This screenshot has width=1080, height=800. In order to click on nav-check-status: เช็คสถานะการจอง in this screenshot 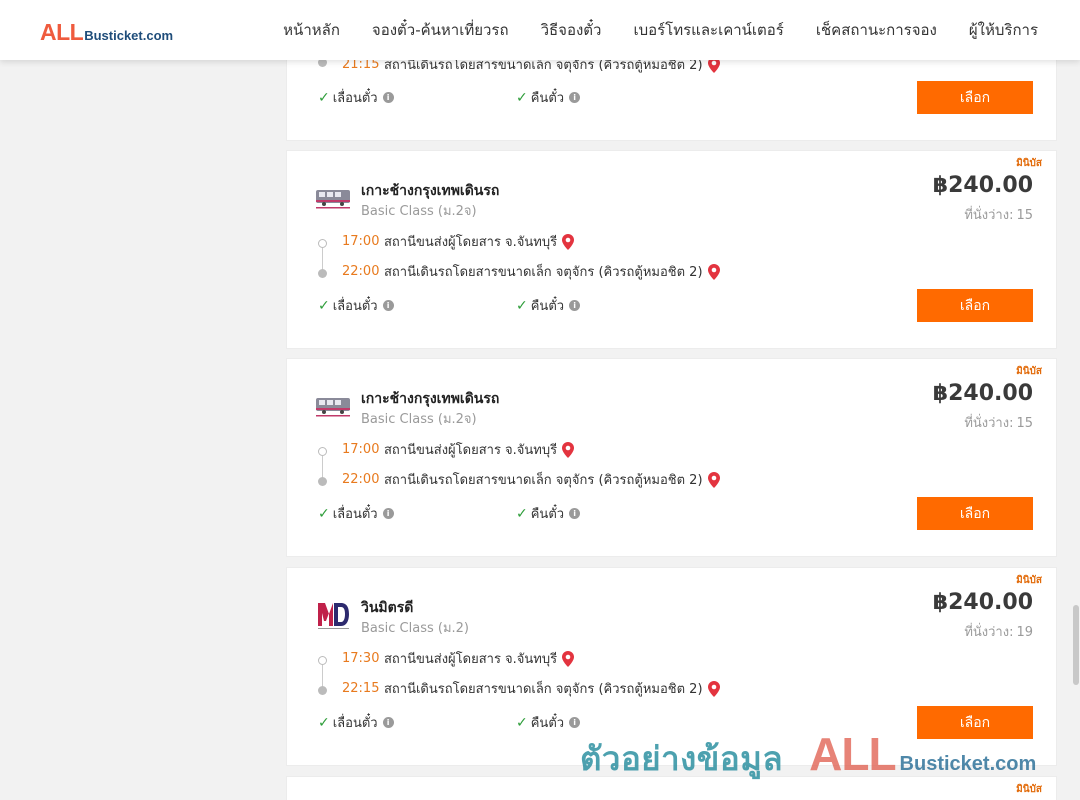, I will do `click(876, 30)`.